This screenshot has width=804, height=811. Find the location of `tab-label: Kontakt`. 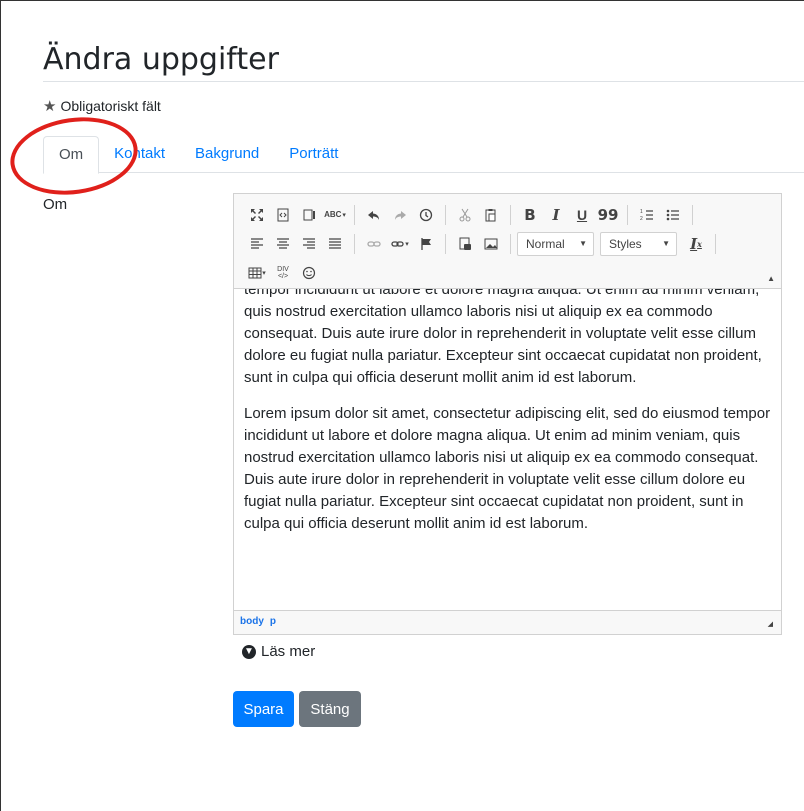

tab-label: Kontakt is located at coordinates (140, 153).